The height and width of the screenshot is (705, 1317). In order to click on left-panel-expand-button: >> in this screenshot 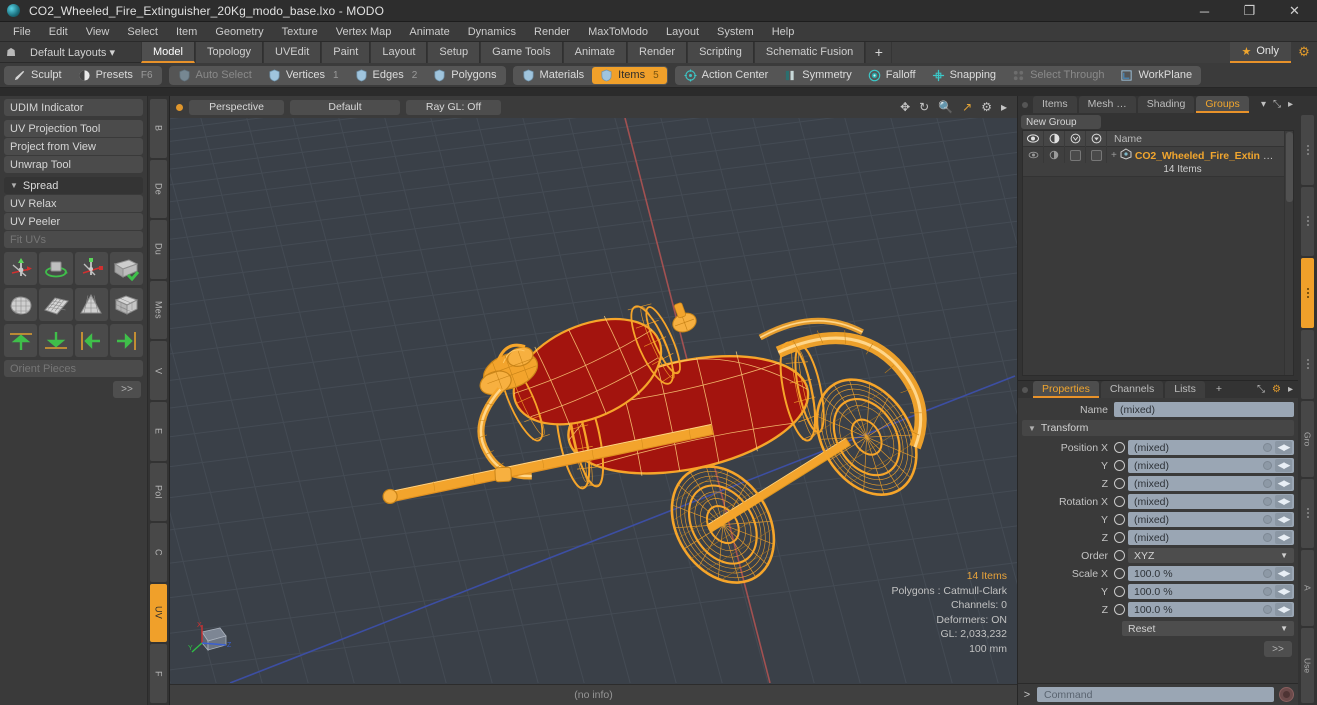, I will do `click(127, 389)`.